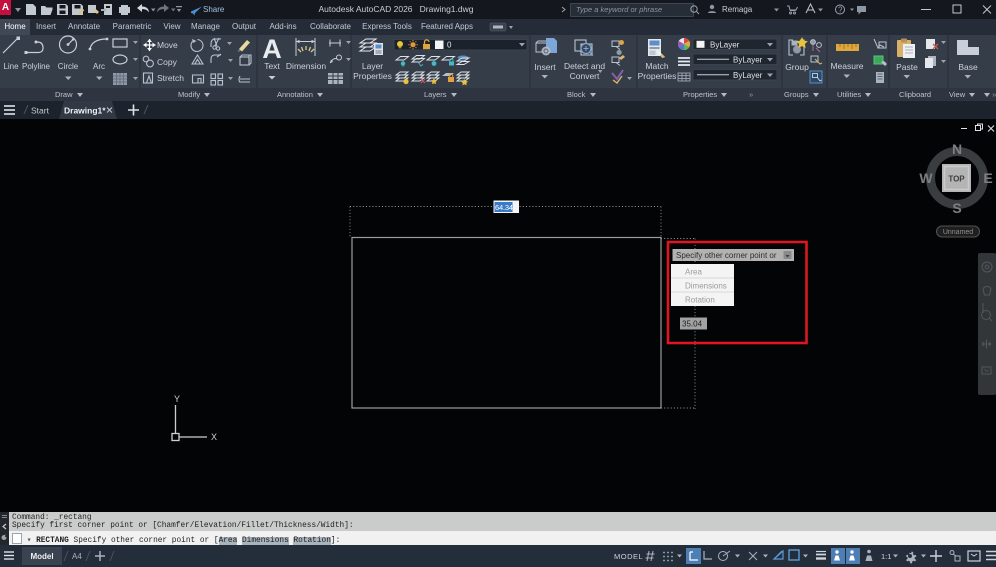 The image size is (996, 567). Describe the element at coordinates (77, 556) in the screenshot. I see `svg-text: A4` at that location.